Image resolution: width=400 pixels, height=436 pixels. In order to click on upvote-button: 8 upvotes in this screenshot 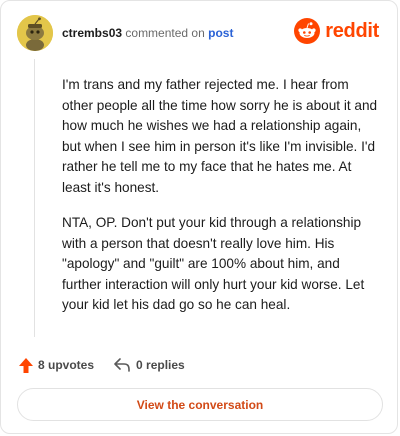, I will do `click(57, 365)`.